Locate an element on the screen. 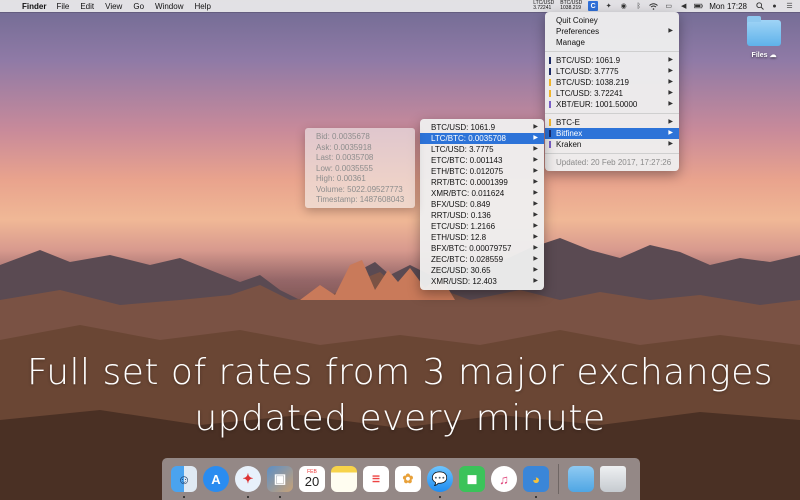 This screenshot has height=500, width=800. manage-item: Manage is located at coordinates (612, 42).